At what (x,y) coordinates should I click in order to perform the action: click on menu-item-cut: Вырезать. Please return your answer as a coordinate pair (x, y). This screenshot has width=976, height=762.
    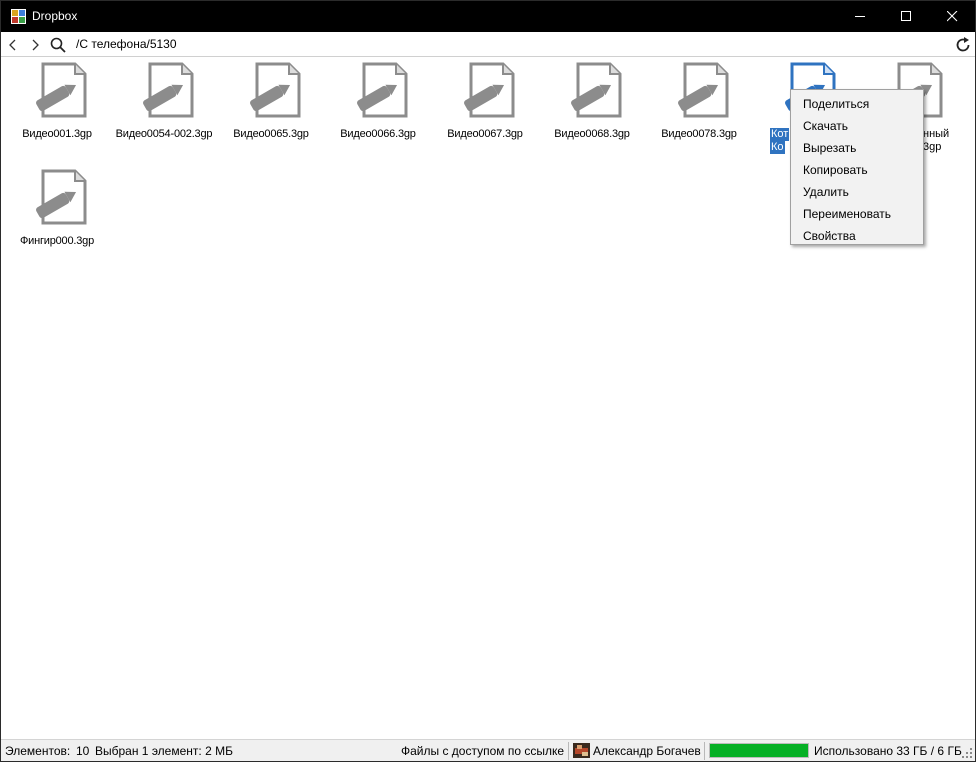
    Looking at the image, I should click on (857, 148).